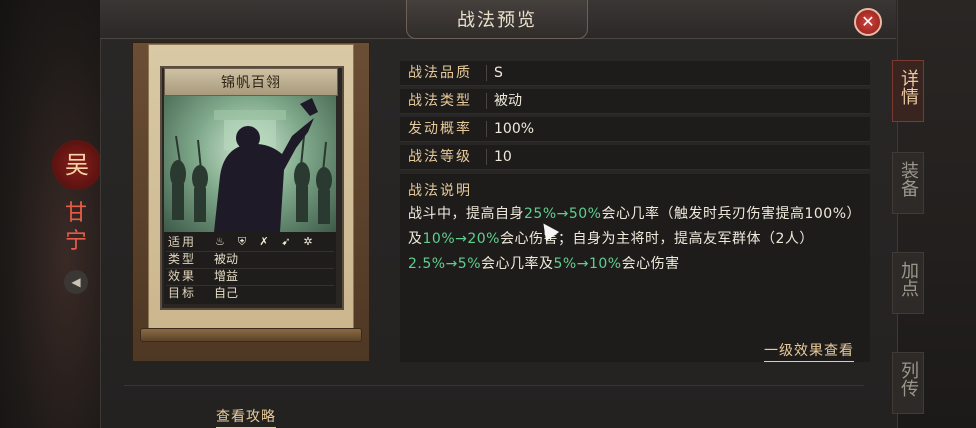 The width and height of the screenshot is (976, 428). What do you see at coordinates (908, 279) in the screenshot?
I see `tab-points-label: 加点` at bounding box center [908, 279].